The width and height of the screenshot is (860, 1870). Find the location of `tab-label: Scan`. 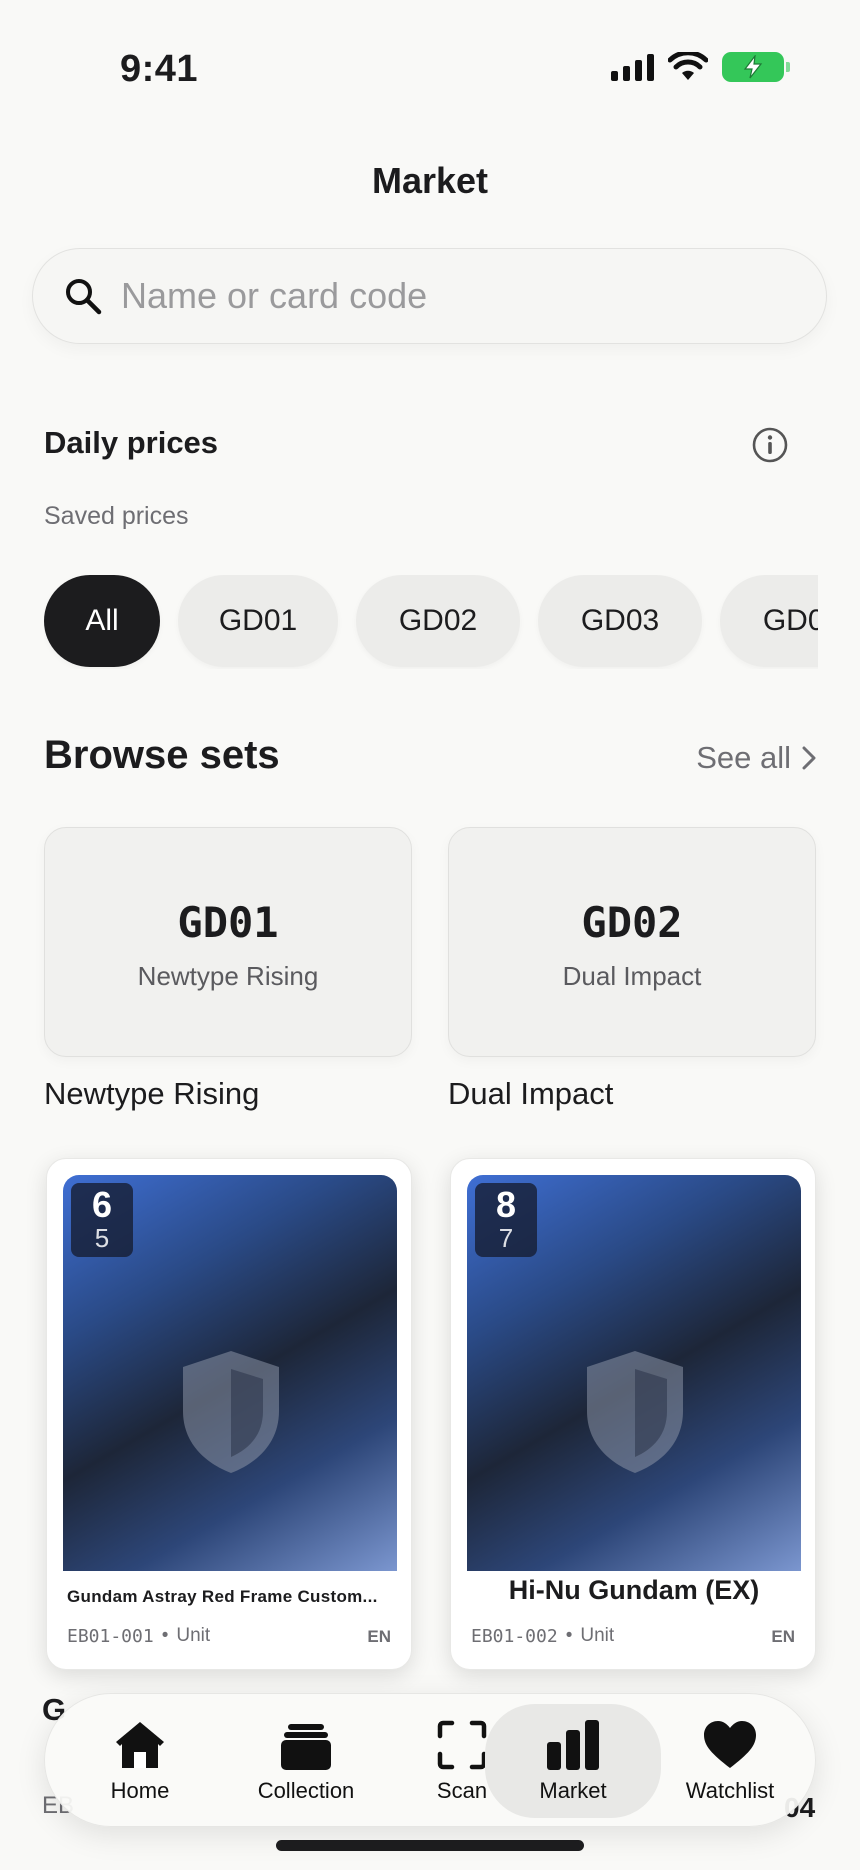

tab-label: Scan is located at coordinates (462, 1790).